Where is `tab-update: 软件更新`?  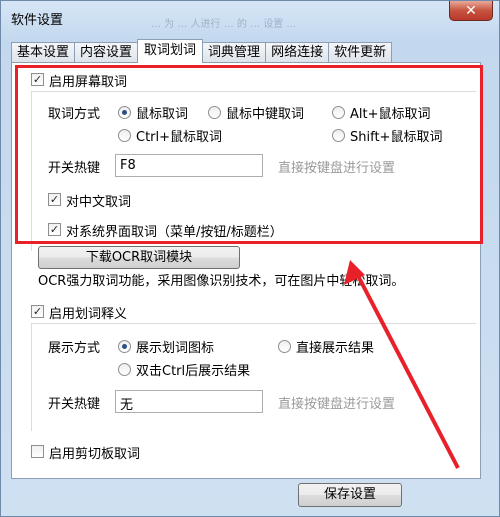 tab-update: 软件更新 is located at coordinates (360, 52).